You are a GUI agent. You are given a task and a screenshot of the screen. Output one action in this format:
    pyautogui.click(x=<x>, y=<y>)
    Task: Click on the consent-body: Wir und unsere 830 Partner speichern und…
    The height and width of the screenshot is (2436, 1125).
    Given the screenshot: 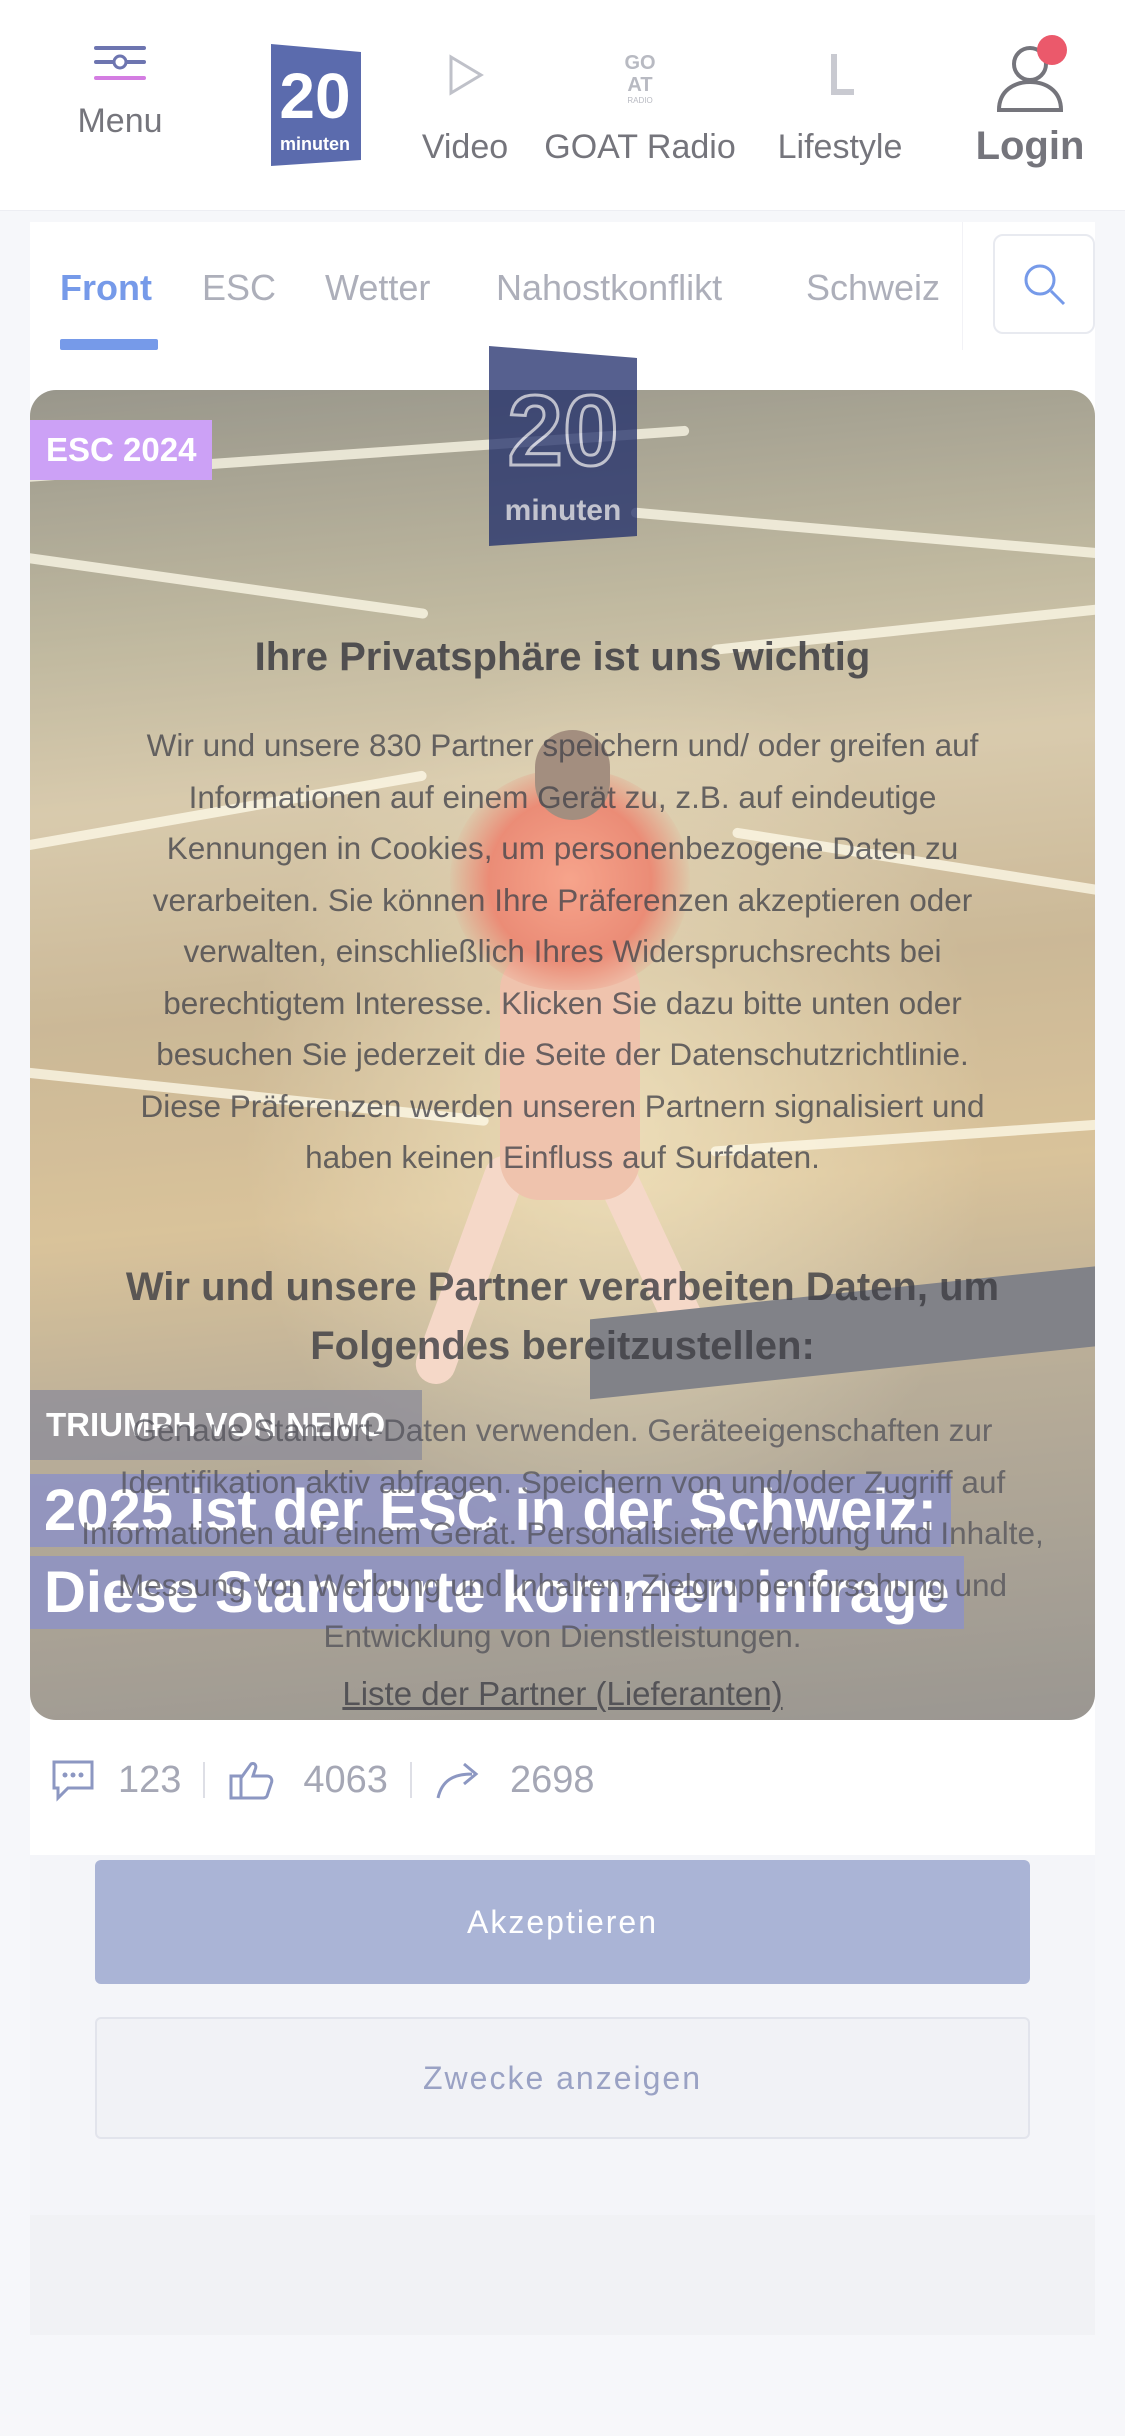 What is the action you would take?
    pyautogui.click(x=562, y=951)
    